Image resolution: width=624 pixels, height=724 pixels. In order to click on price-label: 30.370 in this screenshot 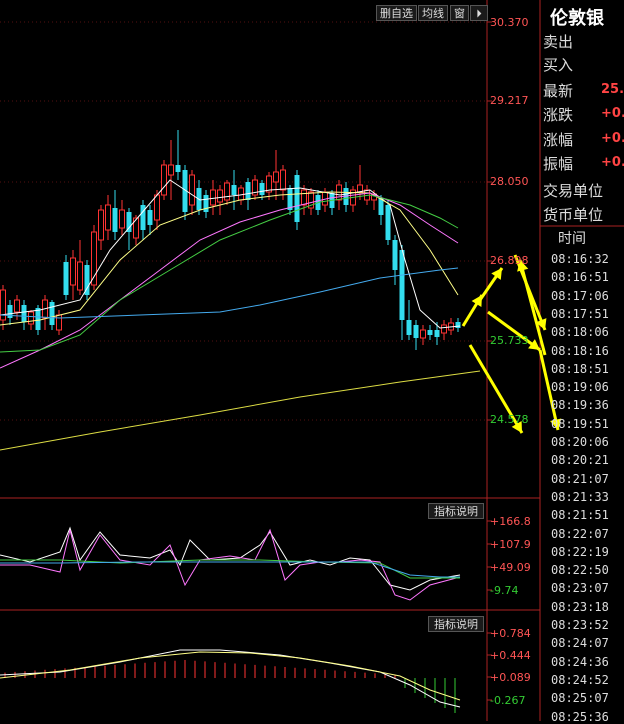, I will do `click(509, 22)`.